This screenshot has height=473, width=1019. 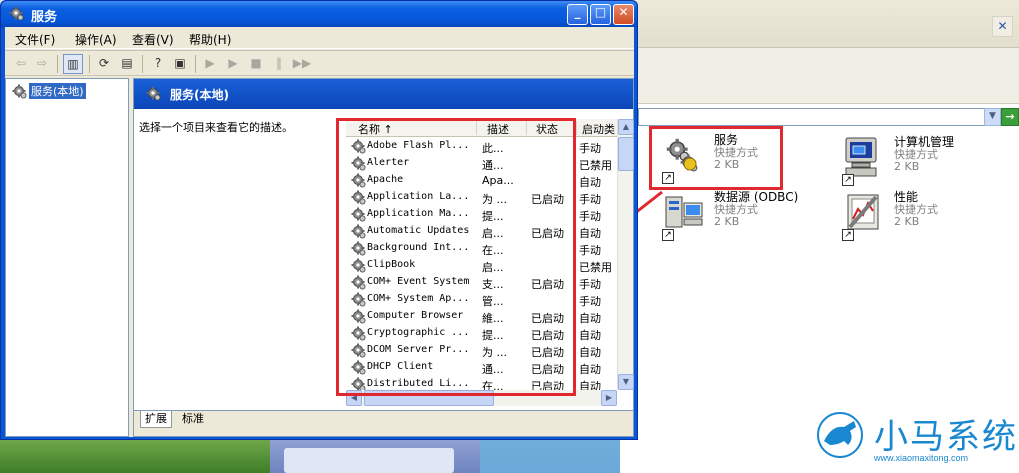 What do you see at coordinates (819, 24) in the screenshot?
I see `explorer-titlebar: ✕` at bounding box center [819, 24].